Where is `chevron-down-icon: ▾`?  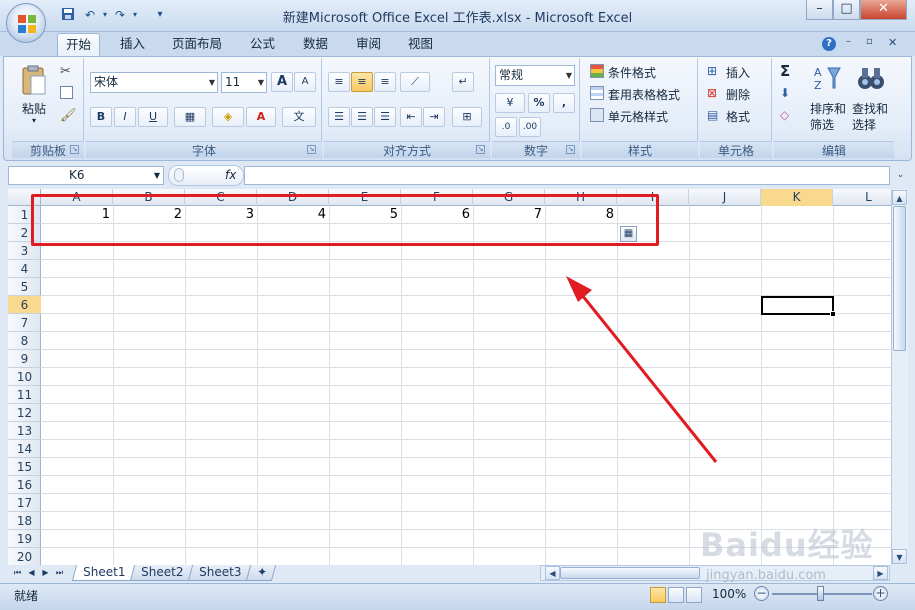
chevron-down-icon: ▾ is located at coordinates (34, 120).